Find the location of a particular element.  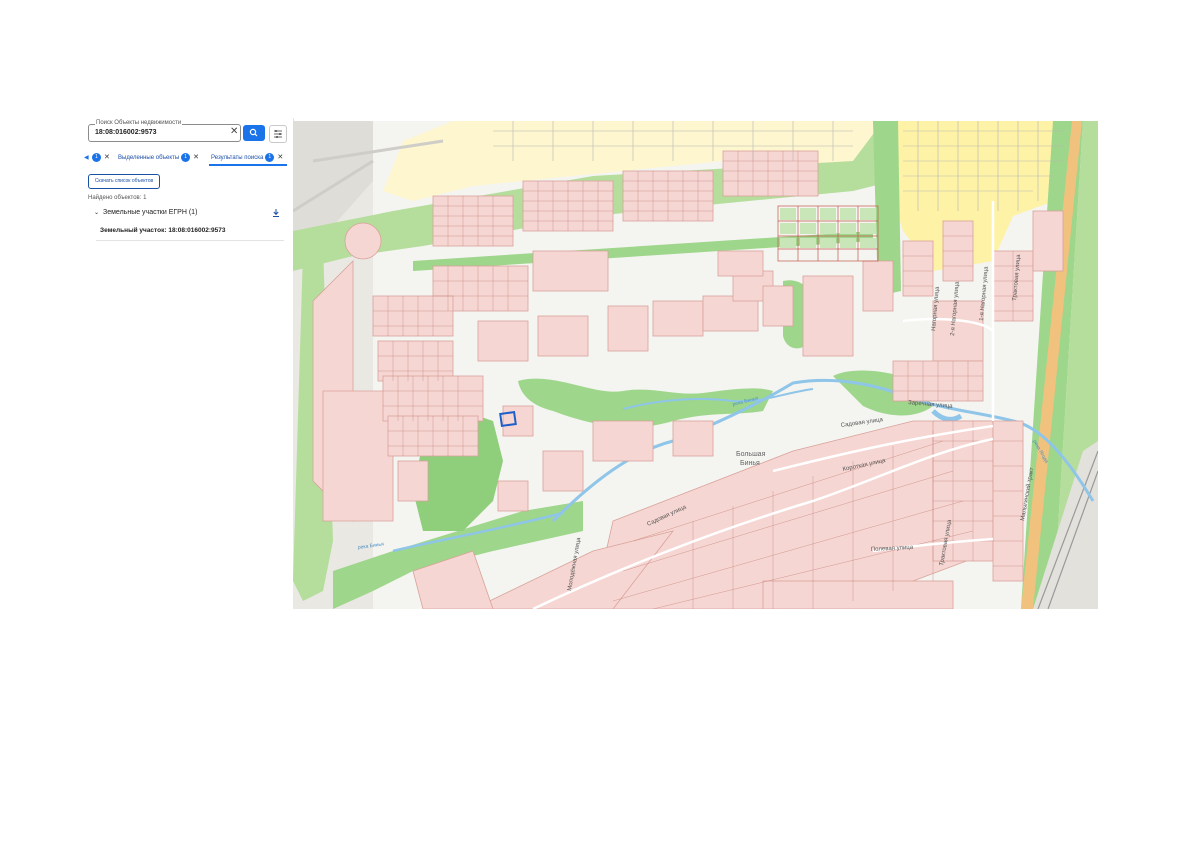

search-icon is located at coordinates (253, 132).